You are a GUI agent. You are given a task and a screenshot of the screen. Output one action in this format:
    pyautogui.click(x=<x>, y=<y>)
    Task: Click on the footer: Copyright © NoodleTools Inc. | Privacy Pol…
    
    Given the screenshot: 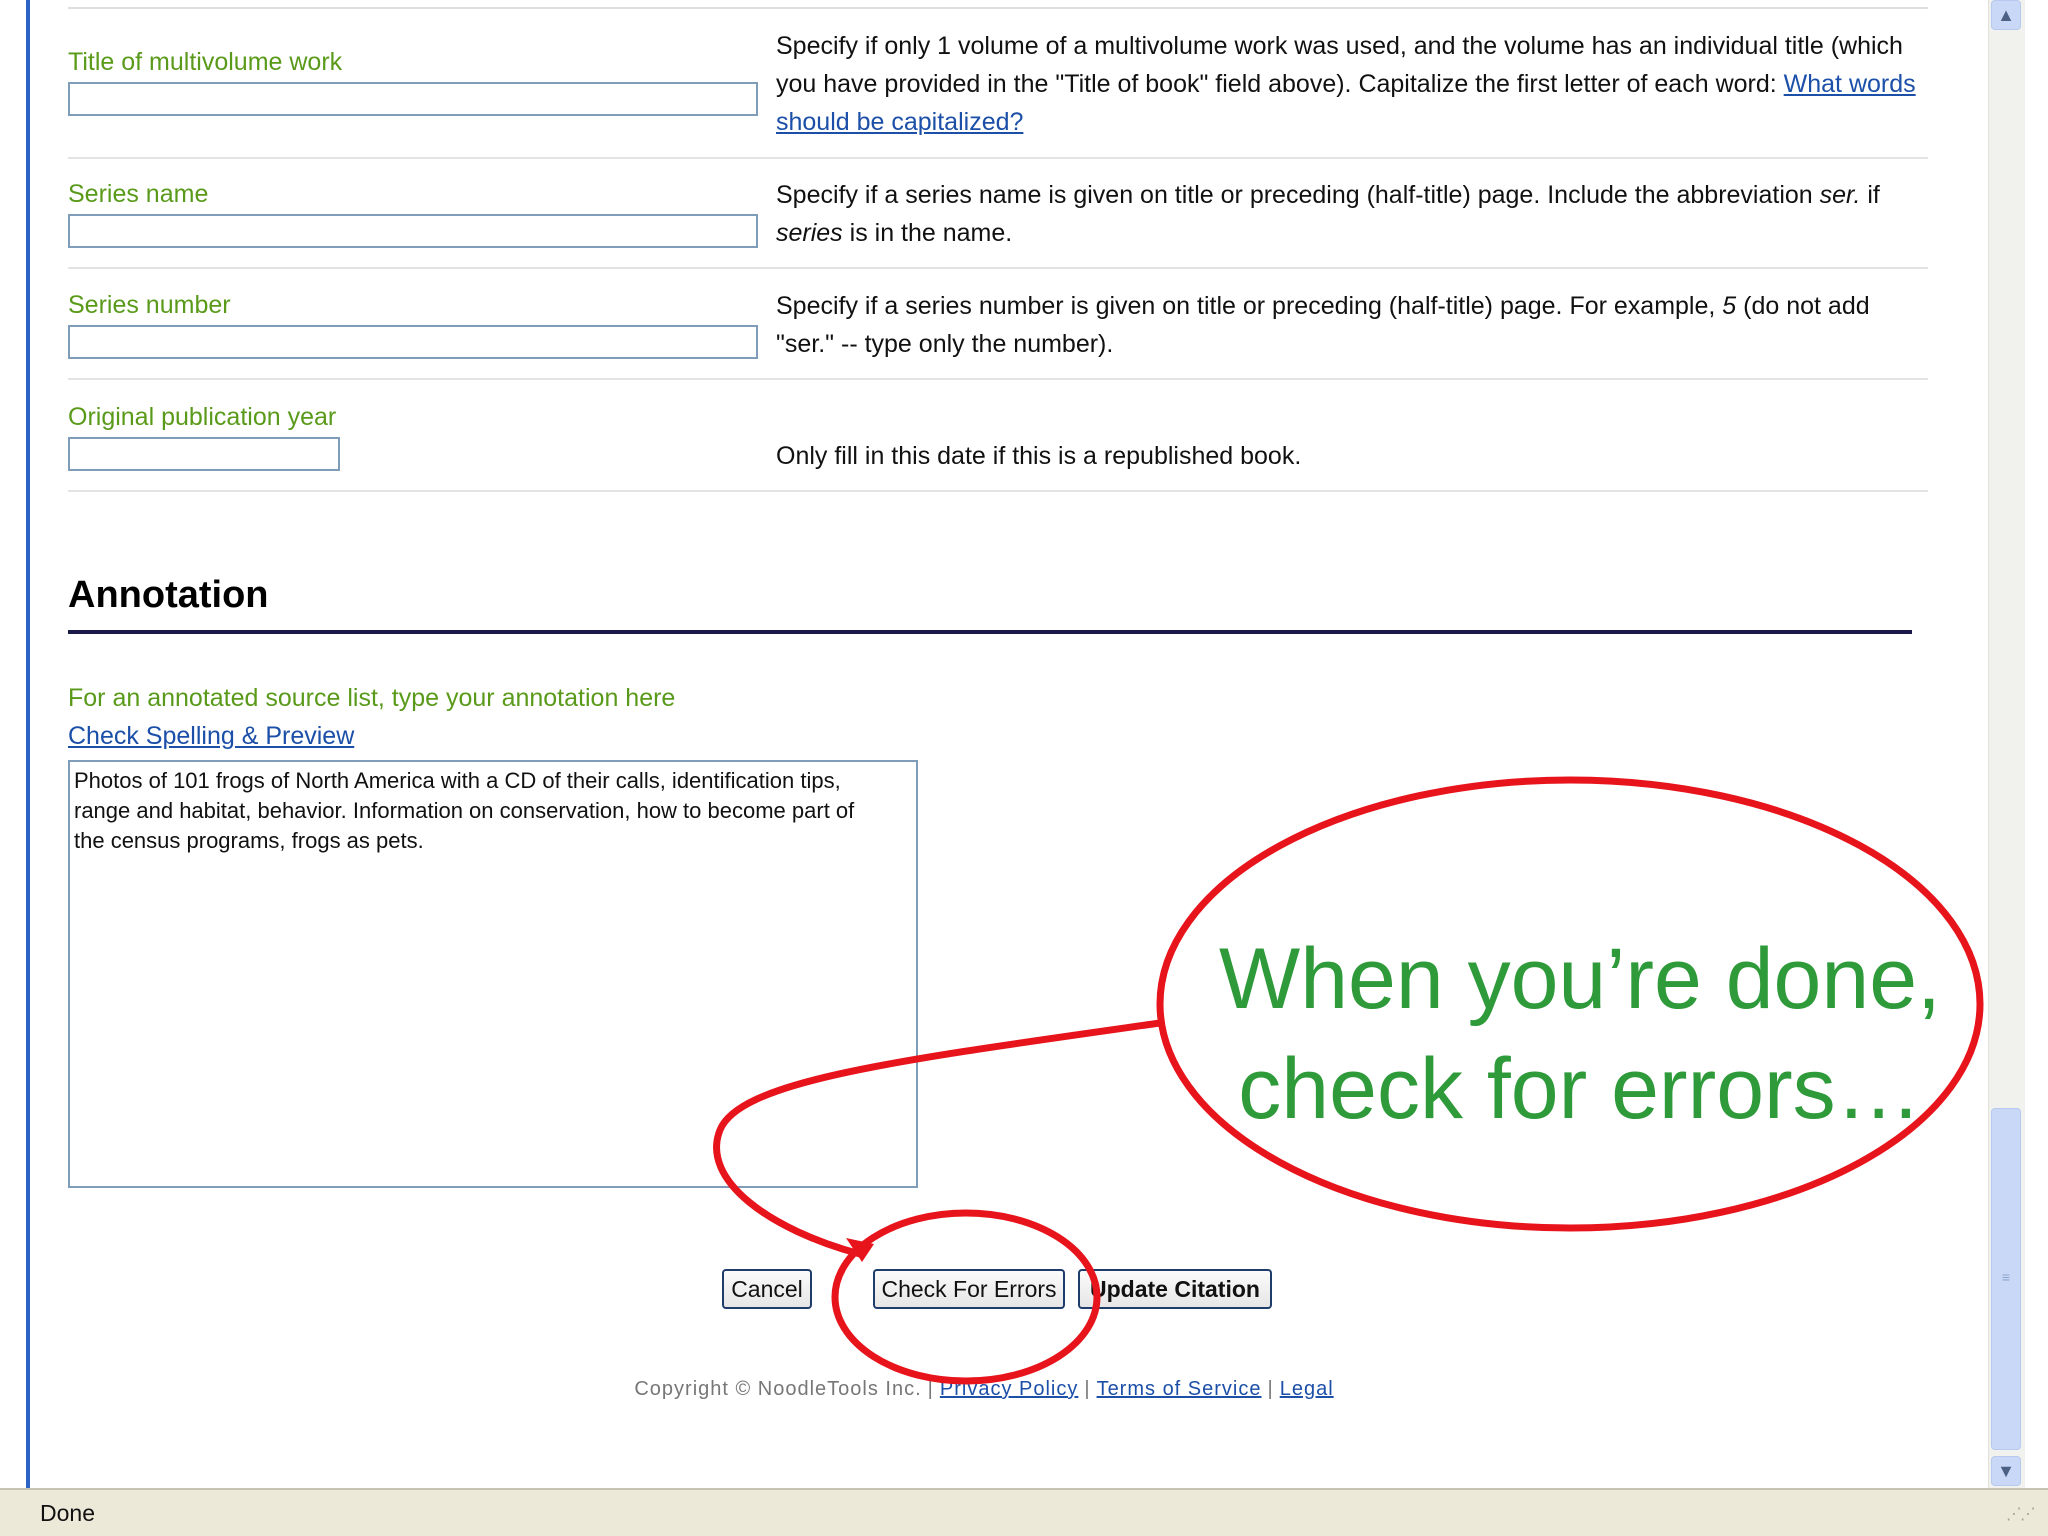 What is the action you would take?
    pyautogui.click(x=984, y=1389)
    